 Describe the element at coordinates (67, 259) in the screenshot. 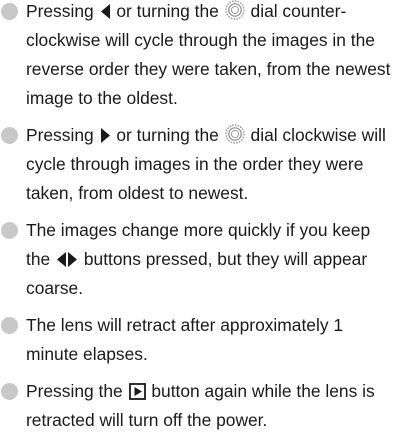

I see `left-right-arrows-icon` at that location.